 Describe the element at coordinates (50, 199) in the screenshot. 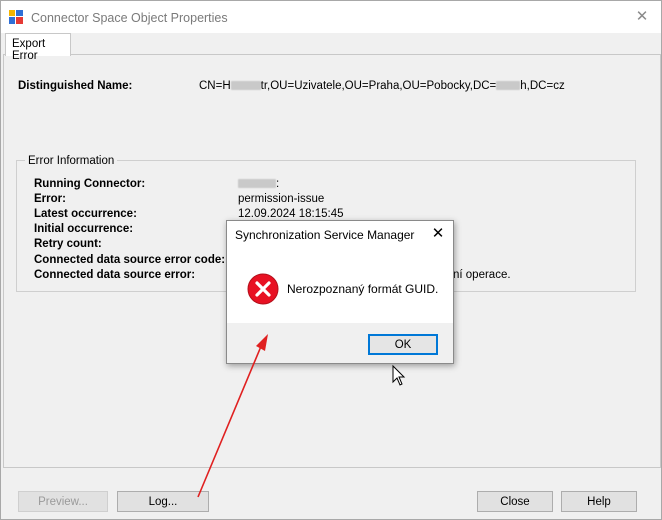

I see `error-label: Error:` at that location.